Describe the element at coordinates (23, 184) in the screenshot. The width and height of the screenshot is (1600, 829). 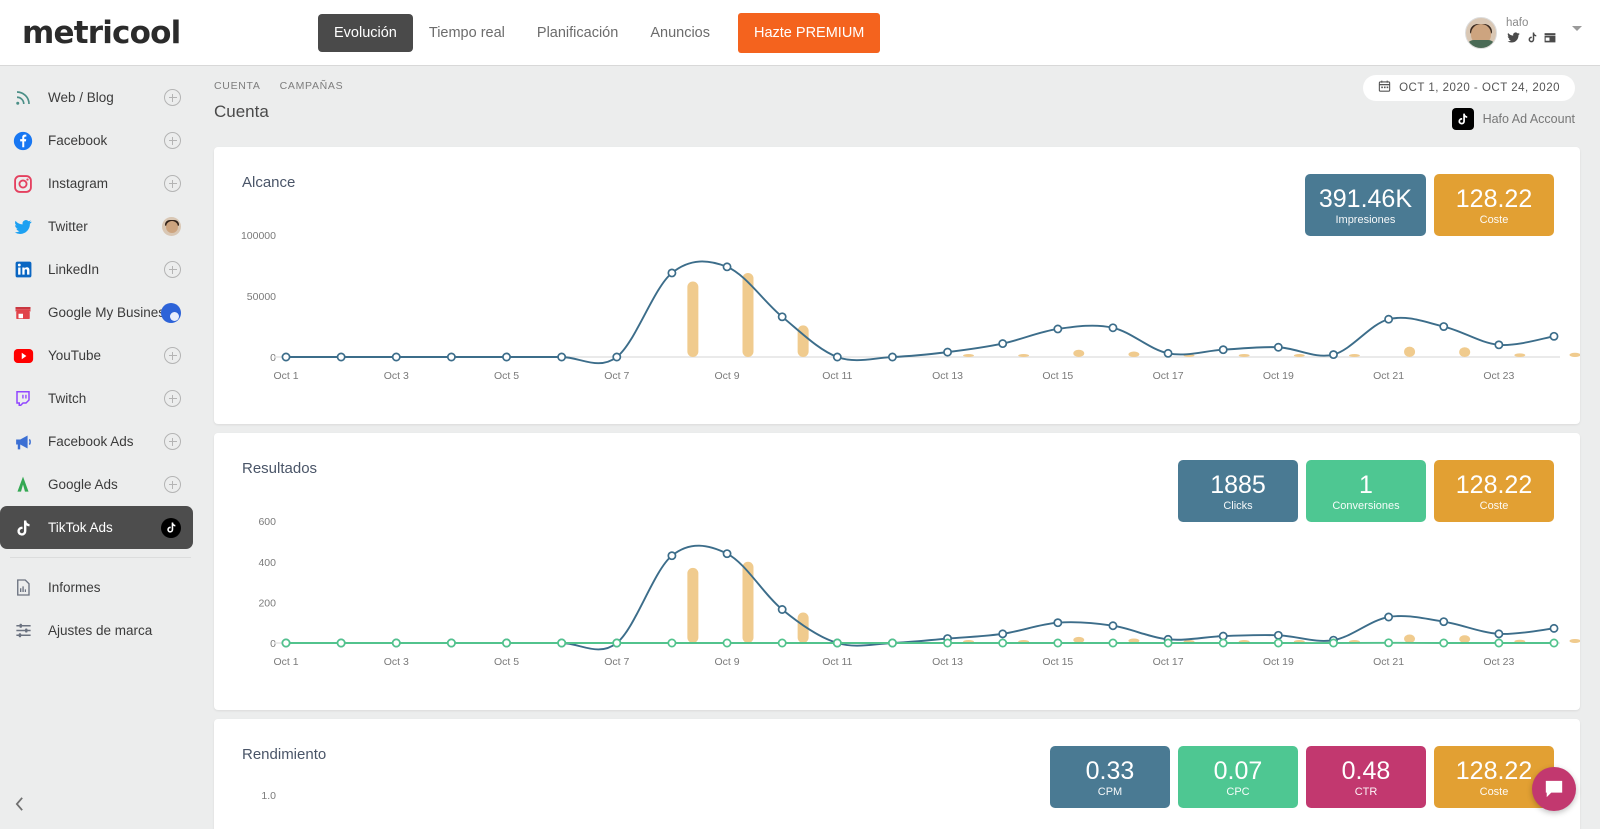
I see `instagram-icon` at that location.